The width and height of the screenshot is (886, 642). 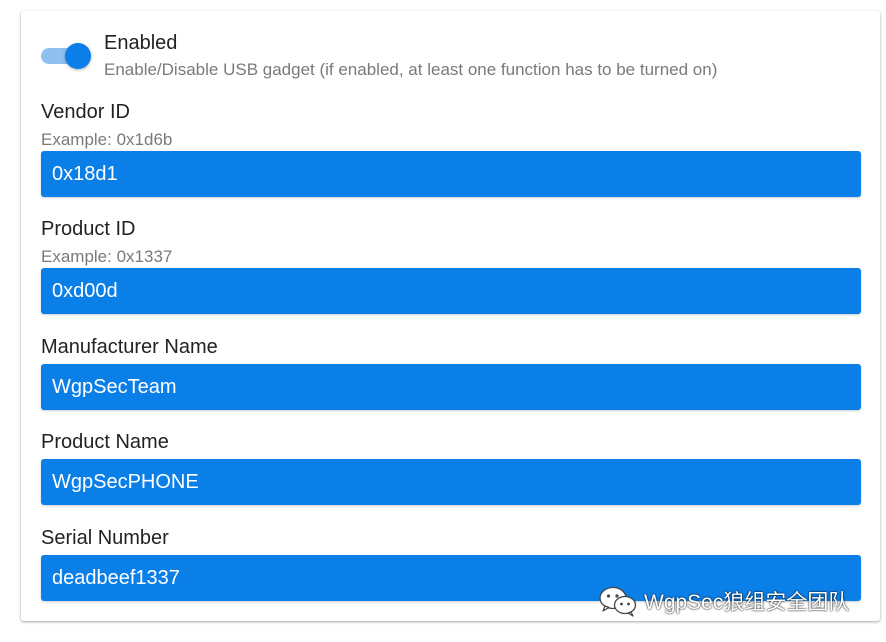 What do you see at coordinates (141, 43) in the screenshot?
I see `toggle-title: Enabled` at bounding box center [141, 43].